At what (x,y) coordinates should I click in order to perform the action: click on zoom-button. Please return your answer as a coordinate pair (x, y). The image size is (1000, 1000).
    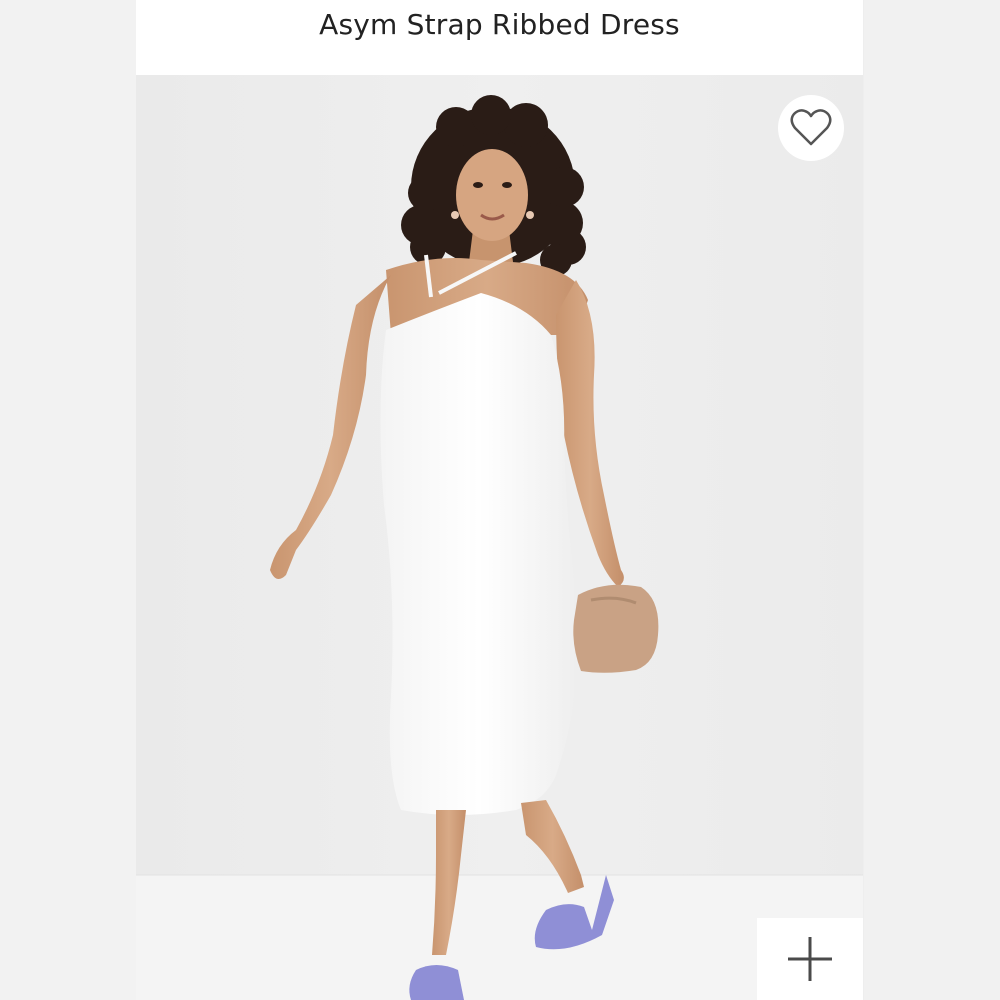
    Looking at the image, I should click on (810, 959).